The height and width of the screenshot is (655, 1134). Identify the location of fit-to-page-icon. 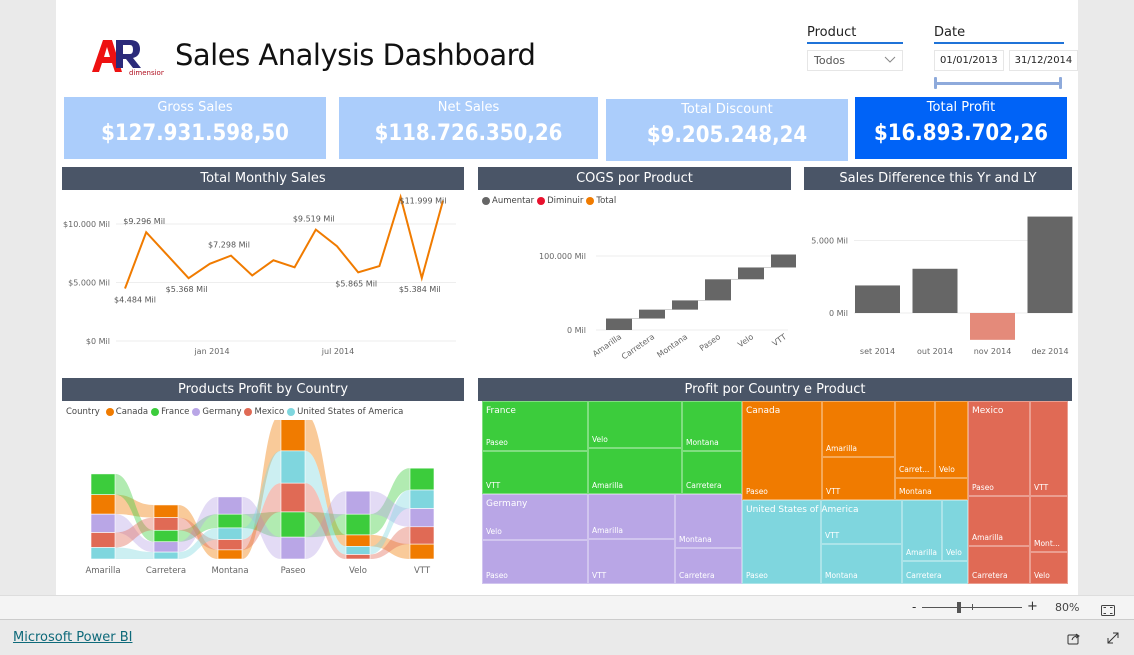
(1108, 610).